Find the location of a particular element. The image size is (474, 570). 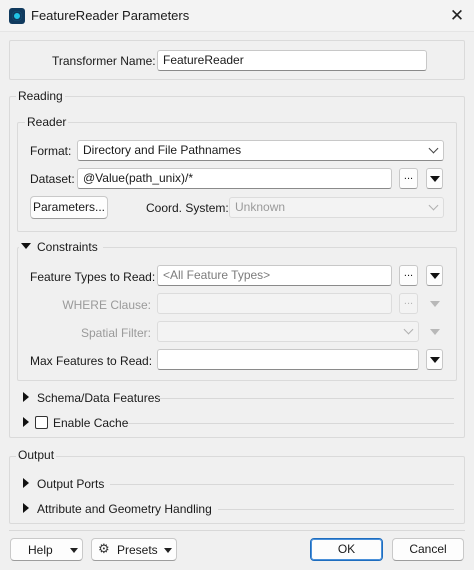

where-clause-label: WHERE Clause: is located at coordinates (106, 305).